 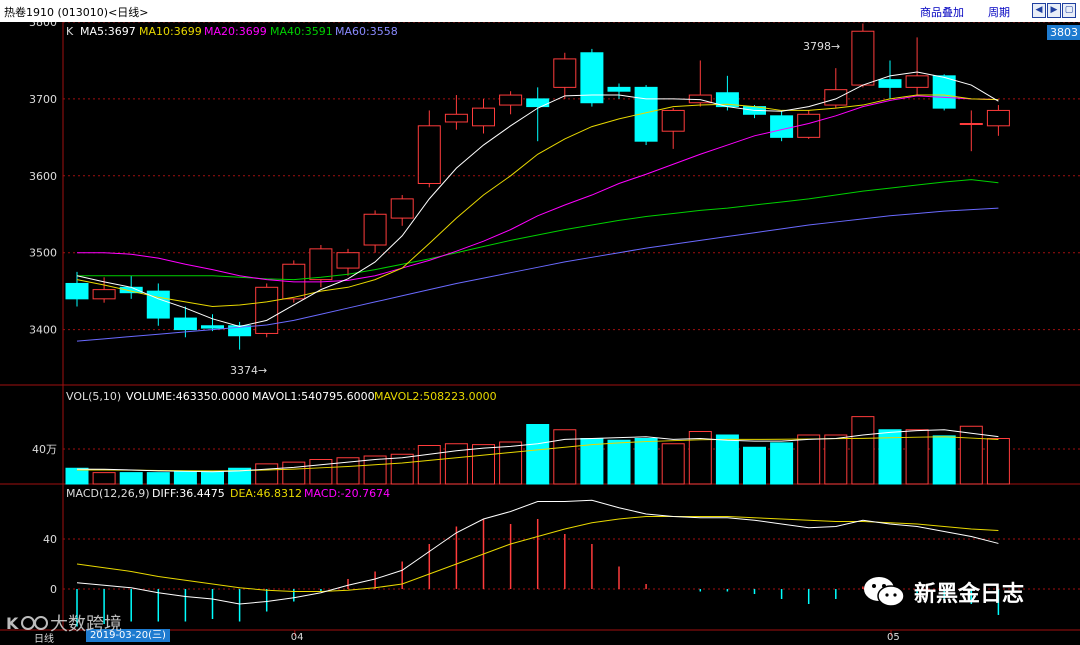 I want to click on watermark: K 大数跨境, so click(x=64, y=623).